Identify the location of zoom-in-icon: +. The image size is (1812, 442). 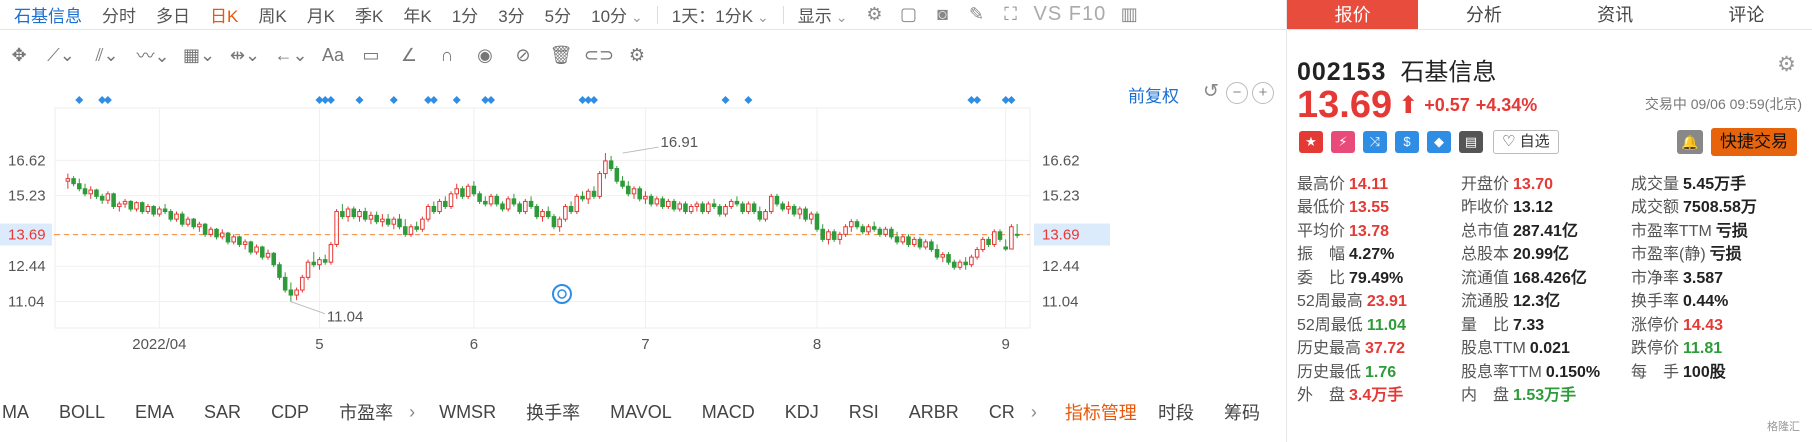
(1263, 93).